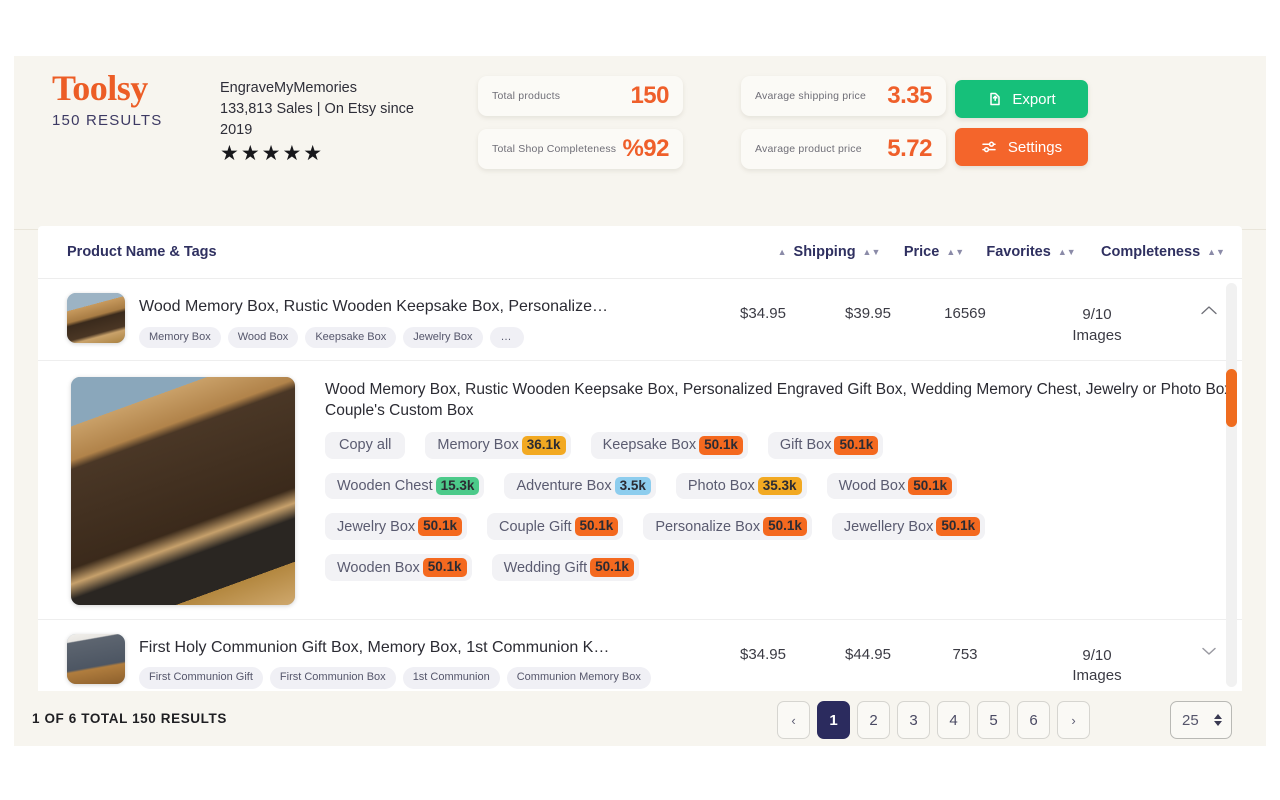 The width and height of the screenshot is (1280, 800). I want to click on settings-button: Settings, so click(1021, 147).